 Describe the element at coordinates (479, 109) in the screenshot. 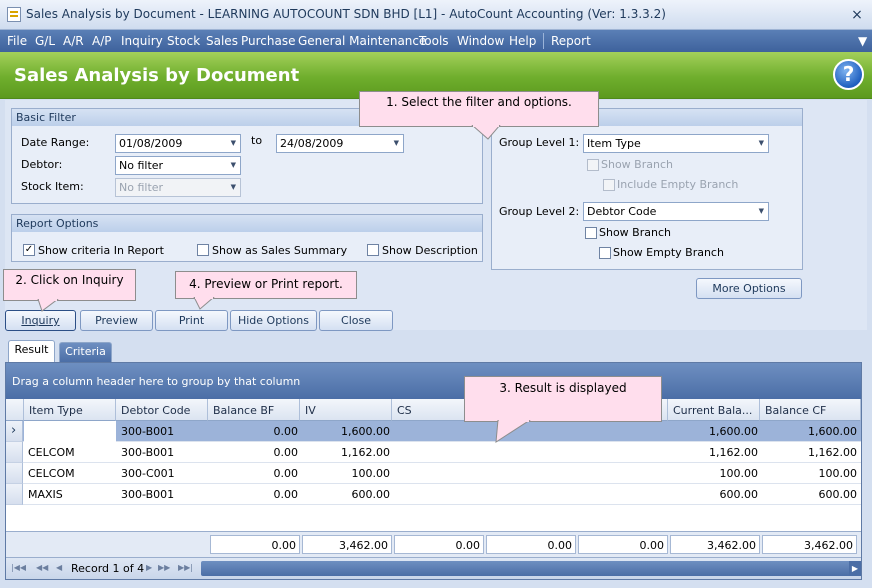

I see `callout-select-filter: 1. Select the filter and options.` at that location.